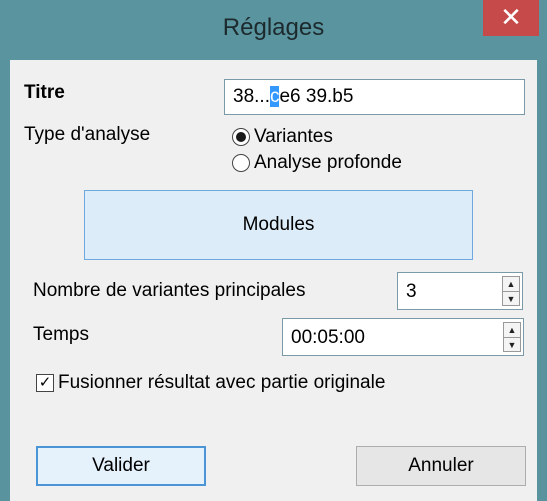 The height and width of the screenshot is (501, 547). I want to click on time-spinner: 00:05:00 ▲ ▼, so click(403, 337).